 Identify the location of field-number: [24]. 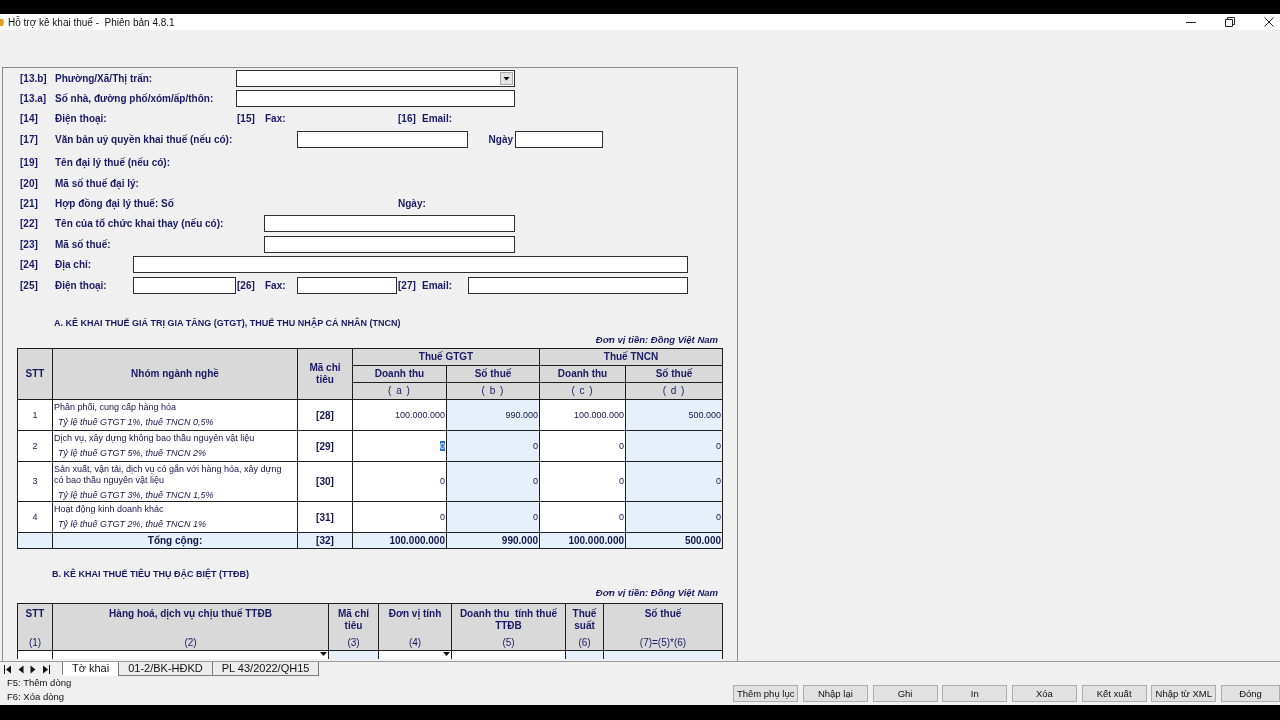
(28, 265).